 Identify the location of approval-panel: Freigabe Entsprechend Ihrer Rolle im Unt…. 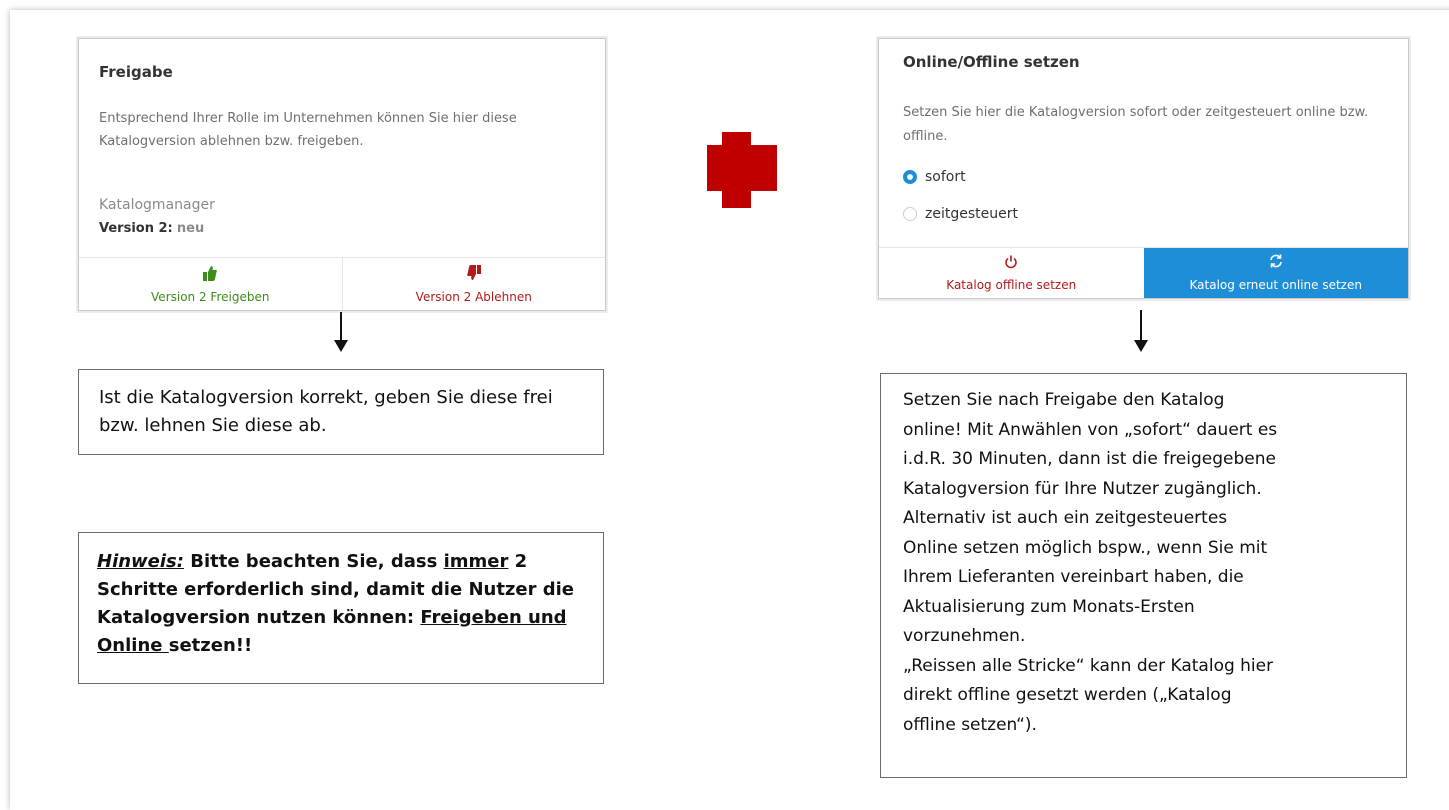
(342, 174).